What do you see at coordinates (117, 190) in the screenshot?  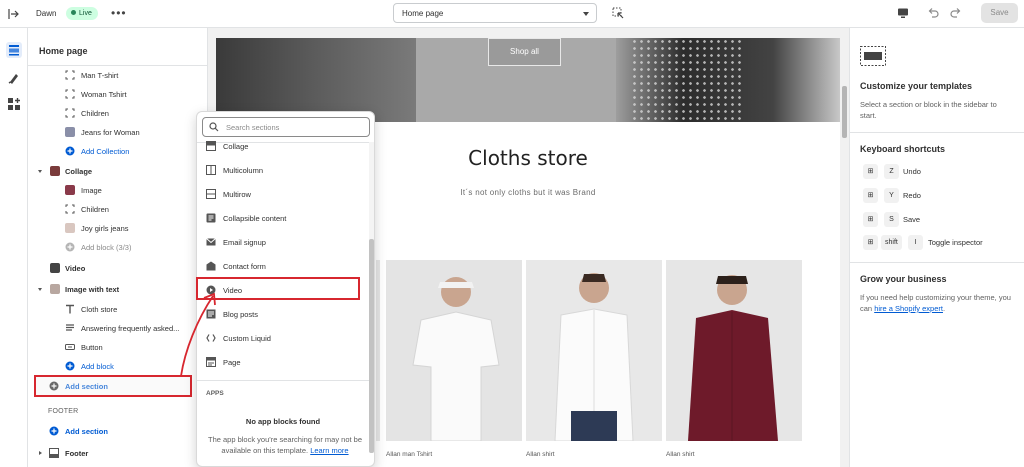 I see `block-image: Image` at bounding box center [117, 190].